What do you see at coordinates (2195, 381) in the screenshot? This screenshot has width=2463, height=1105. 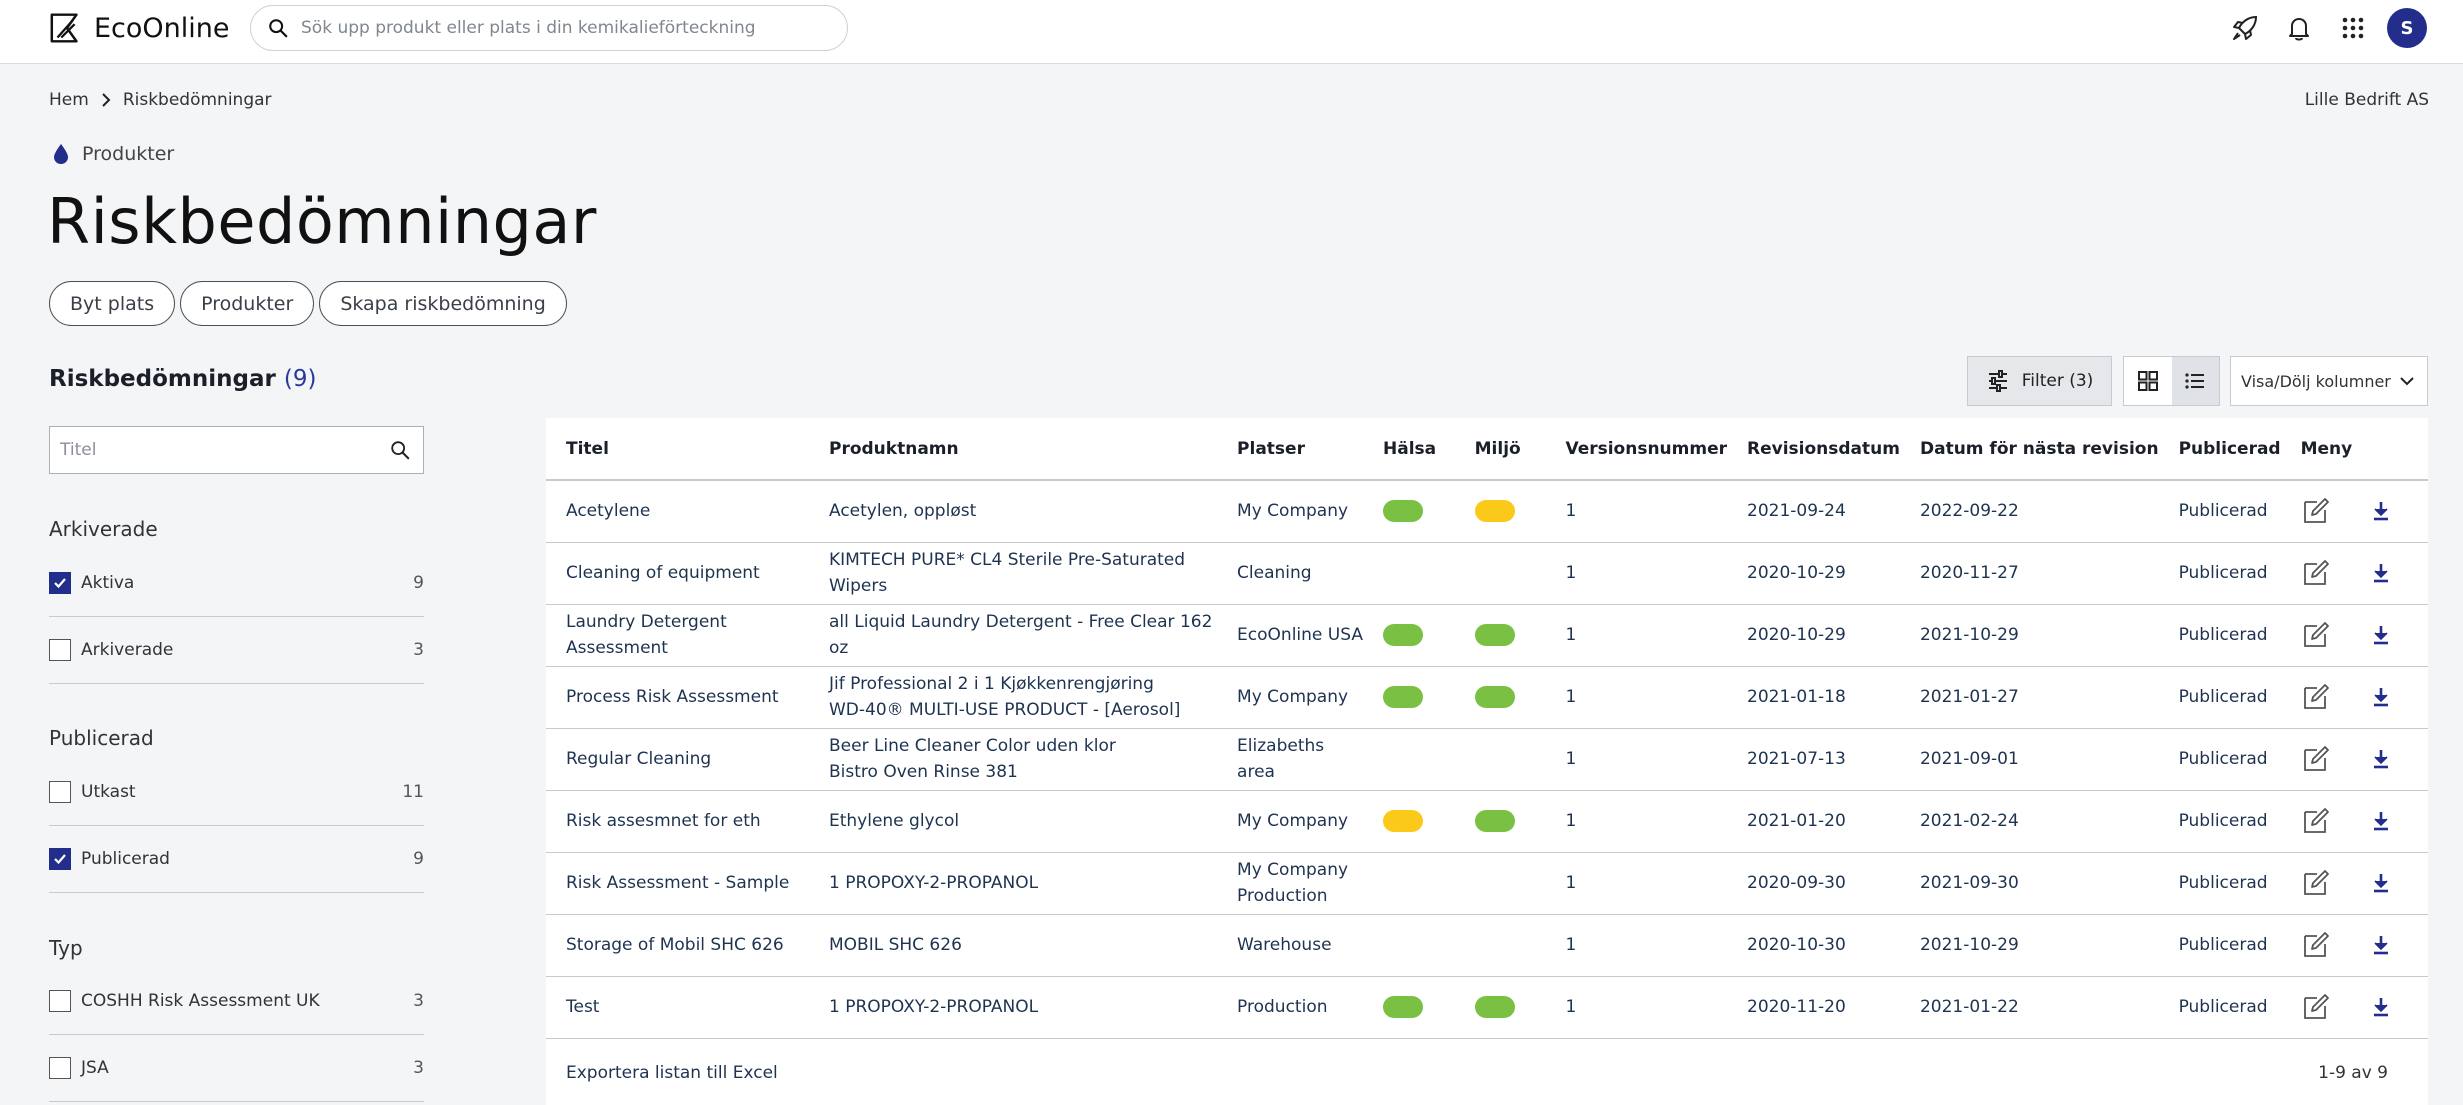 I see `list-view-button` at bounding box center [2195, 381].